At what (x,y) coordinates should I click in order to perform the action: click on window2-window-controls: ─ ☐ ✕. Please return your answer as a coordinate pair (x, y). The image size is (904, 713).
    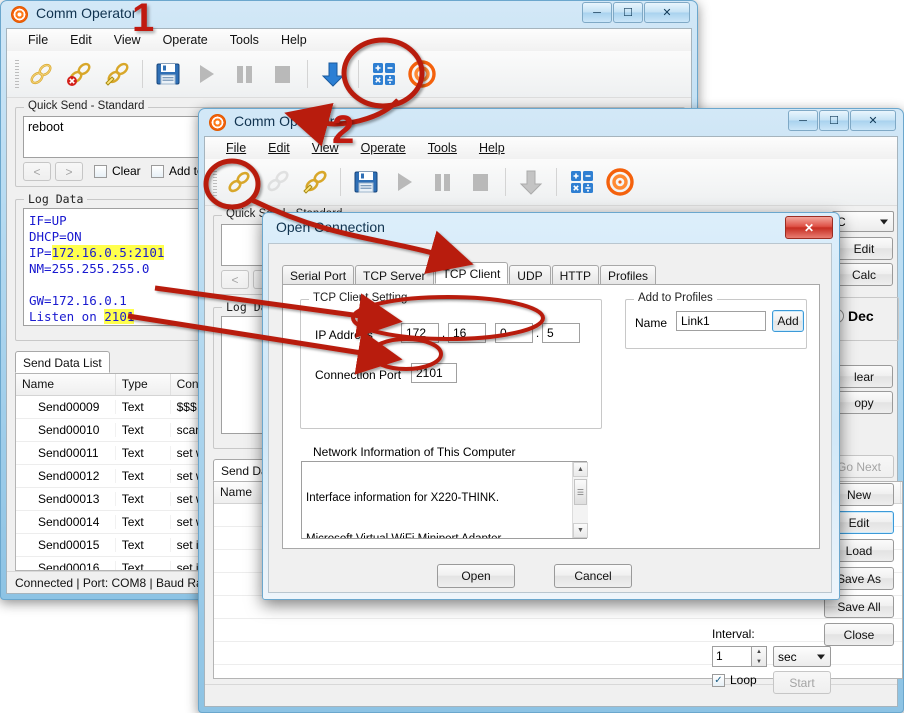
    Looking at the image, I should click on (842, 120).